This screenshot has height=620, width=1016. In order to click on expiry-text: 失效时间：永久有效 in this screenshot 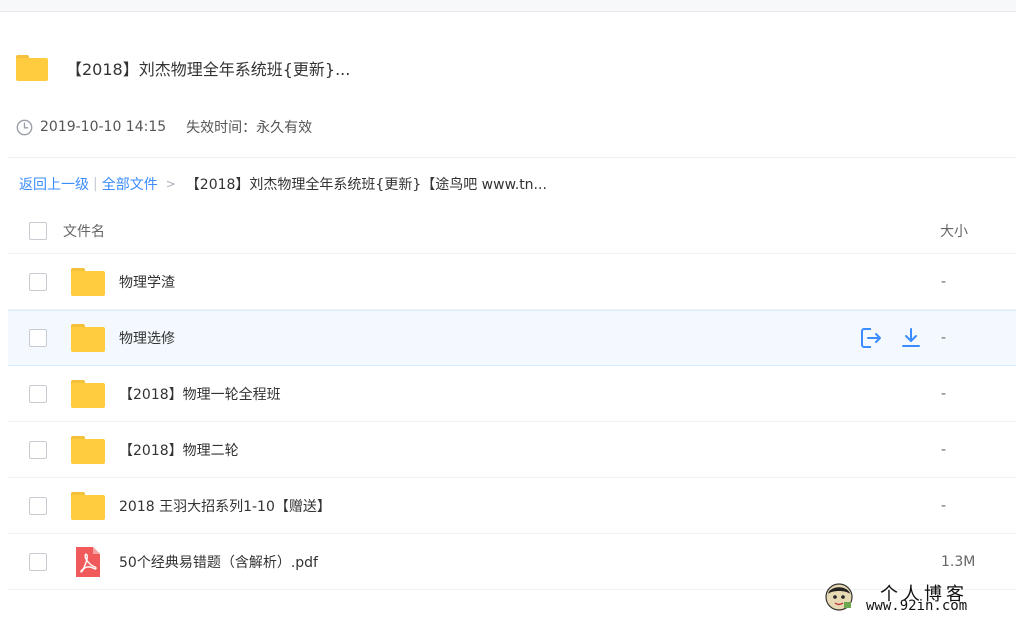, I will do `click(249, 128)`.